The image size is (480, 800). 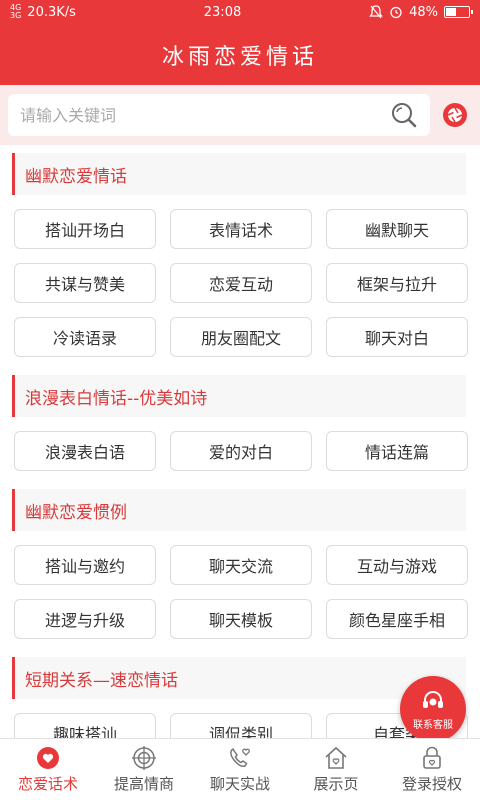 What do you see at coordinates (241, 229) in the screenshot?
I see `tag-item: 表情话术` at bounding box center [241, 229].